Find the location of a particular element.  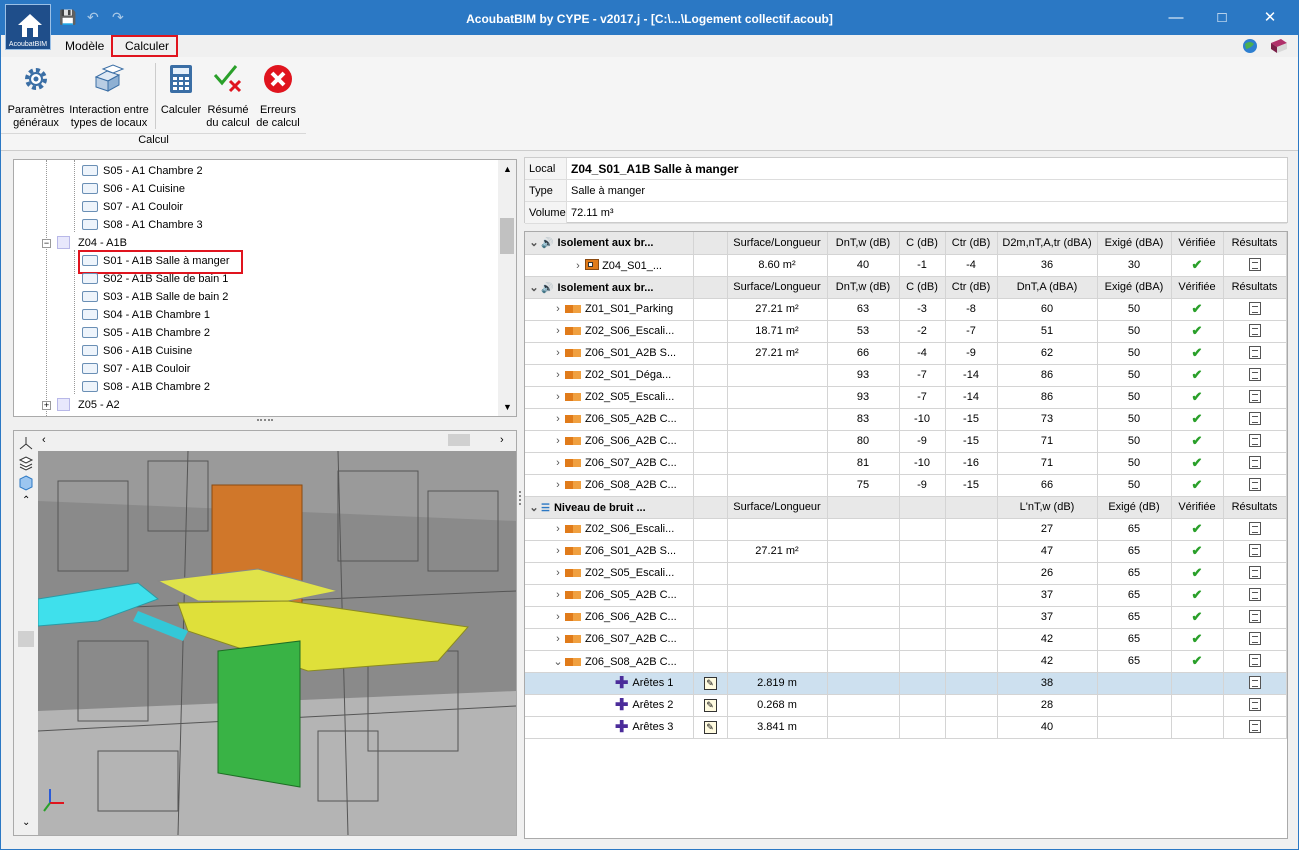

edge-row: ✚ Arêtes 1 ✎ 2.819 m 38 is located at coordinates (906, 683).